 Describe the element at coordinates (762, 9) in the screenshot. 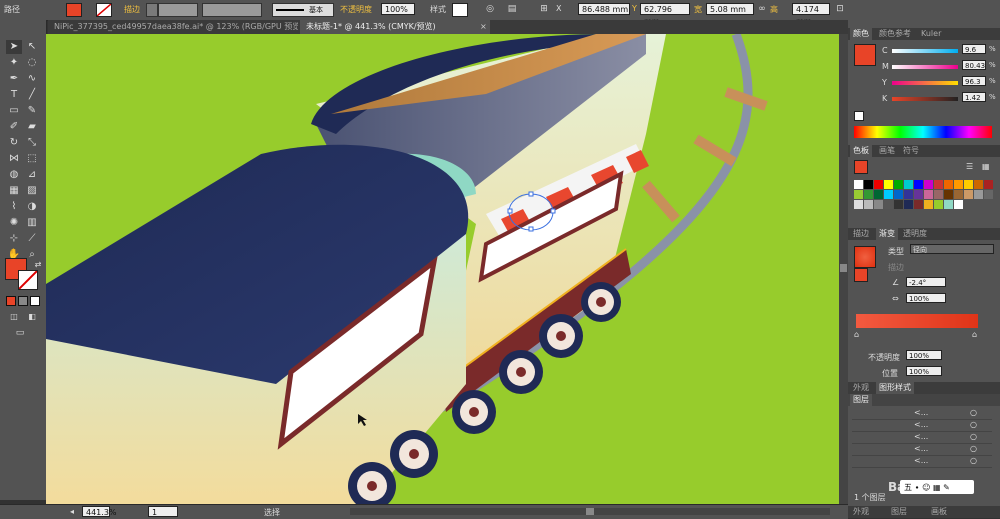

I see `link-icon: ∞` at that location.